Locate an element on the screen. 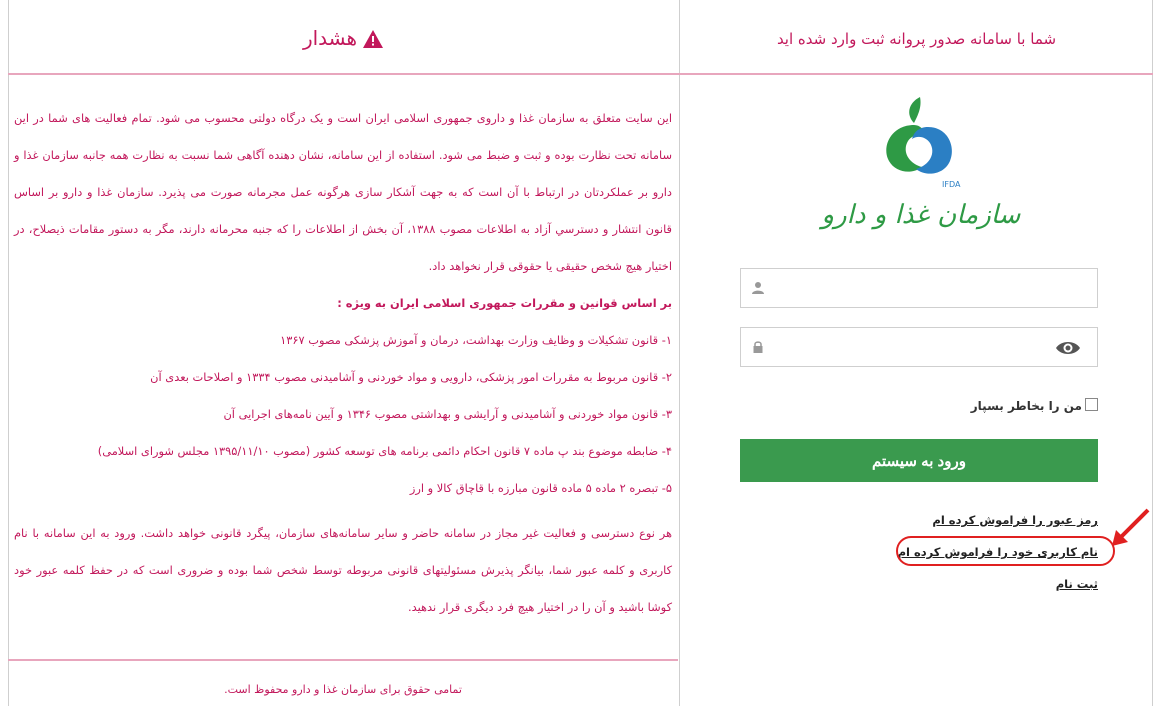 The height and width of the screenshot is (706, 1153). ifda-logo: IFDA سازمان غذا و دارو is located at coordinates (921, 163).